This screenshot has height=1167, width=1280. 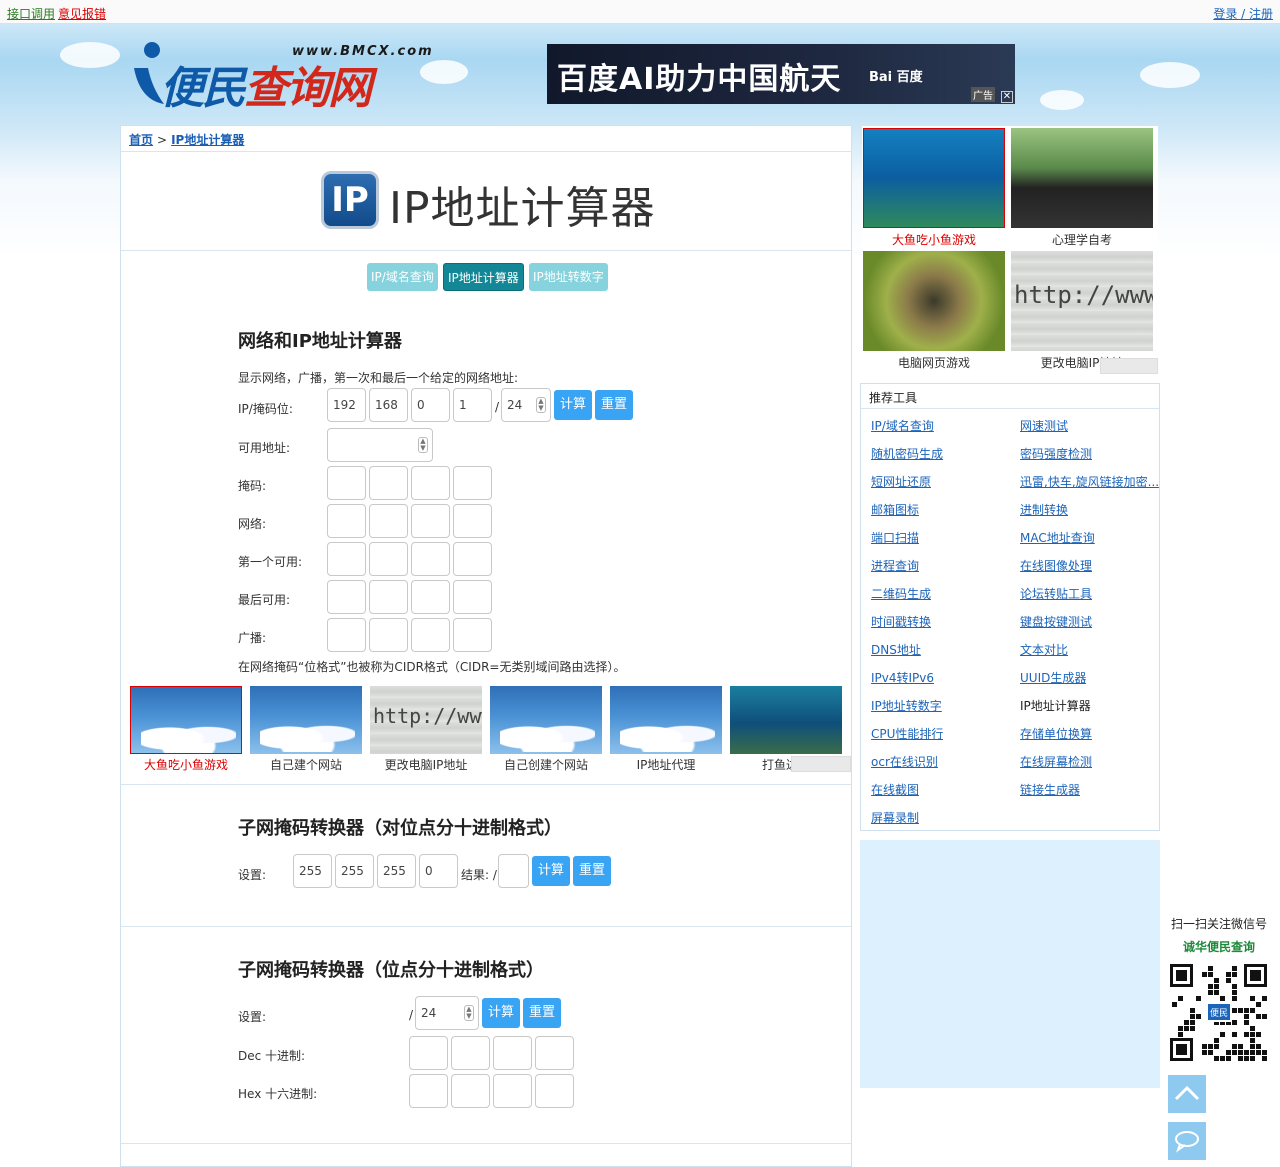 What do you see at coordinates (31, 13) in the screenshot?
I see `api-link: 接口调用` at bounding box center [31, 13].